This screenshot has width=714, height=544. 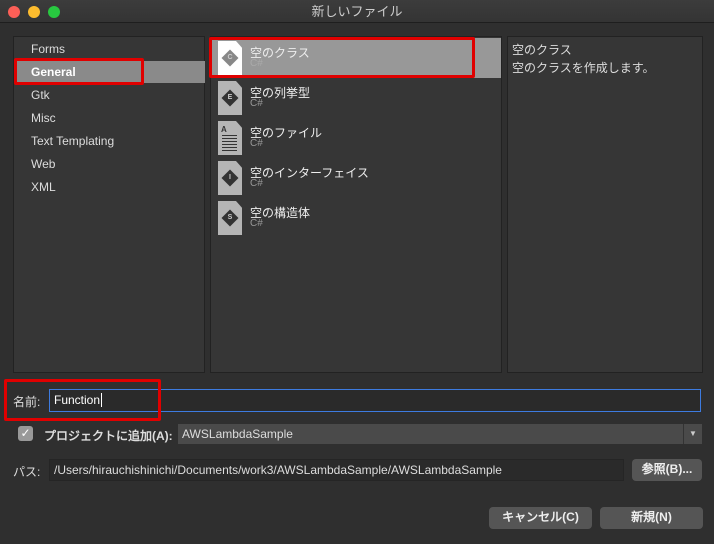 What do you see at coordinates (110, 95) in the screenshot?
I see `category-gtk: Gtk` at bounding box center [110, 95].